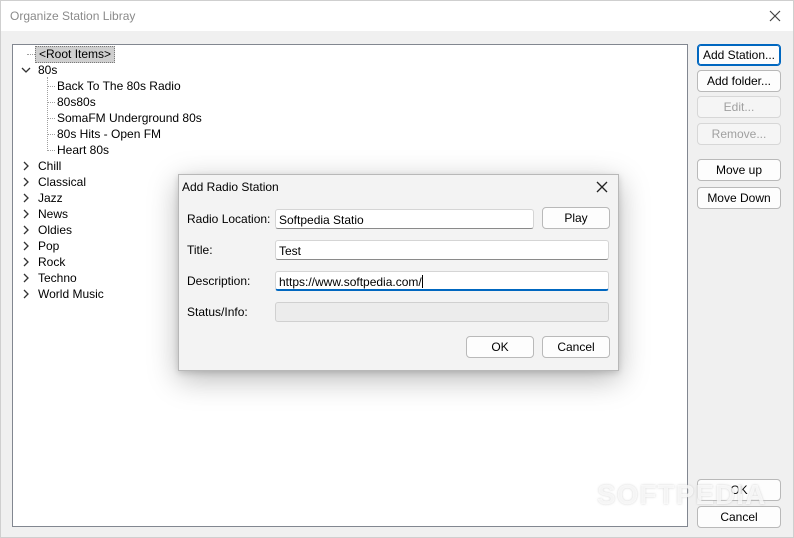 This screenshot has width=794, height=538. Describe the element at coordinates (217, 312) in the screenshot. I see `status-info-label: Status/Info:` at that location.